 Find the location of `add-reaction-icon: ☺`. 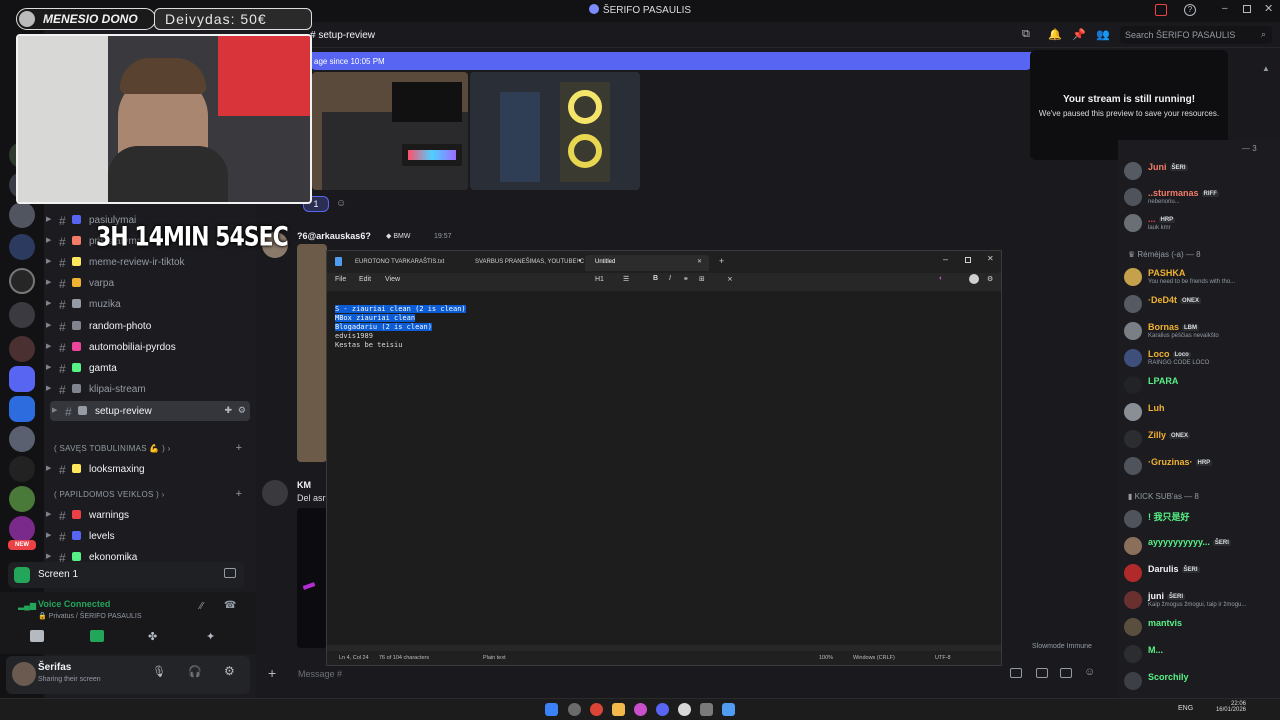

add-reaction-icon: ☺ is located at coordinates (341, 203).